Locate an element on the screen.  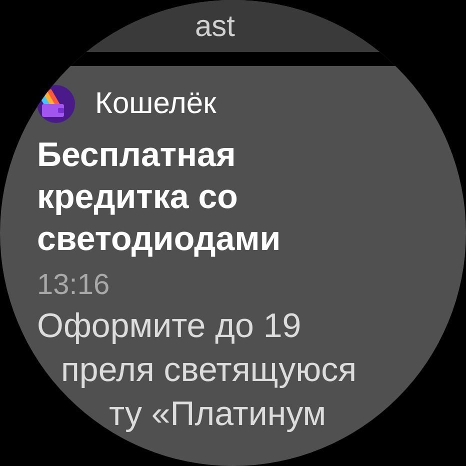
notification-text: ast is located at coordinates (215, 27).